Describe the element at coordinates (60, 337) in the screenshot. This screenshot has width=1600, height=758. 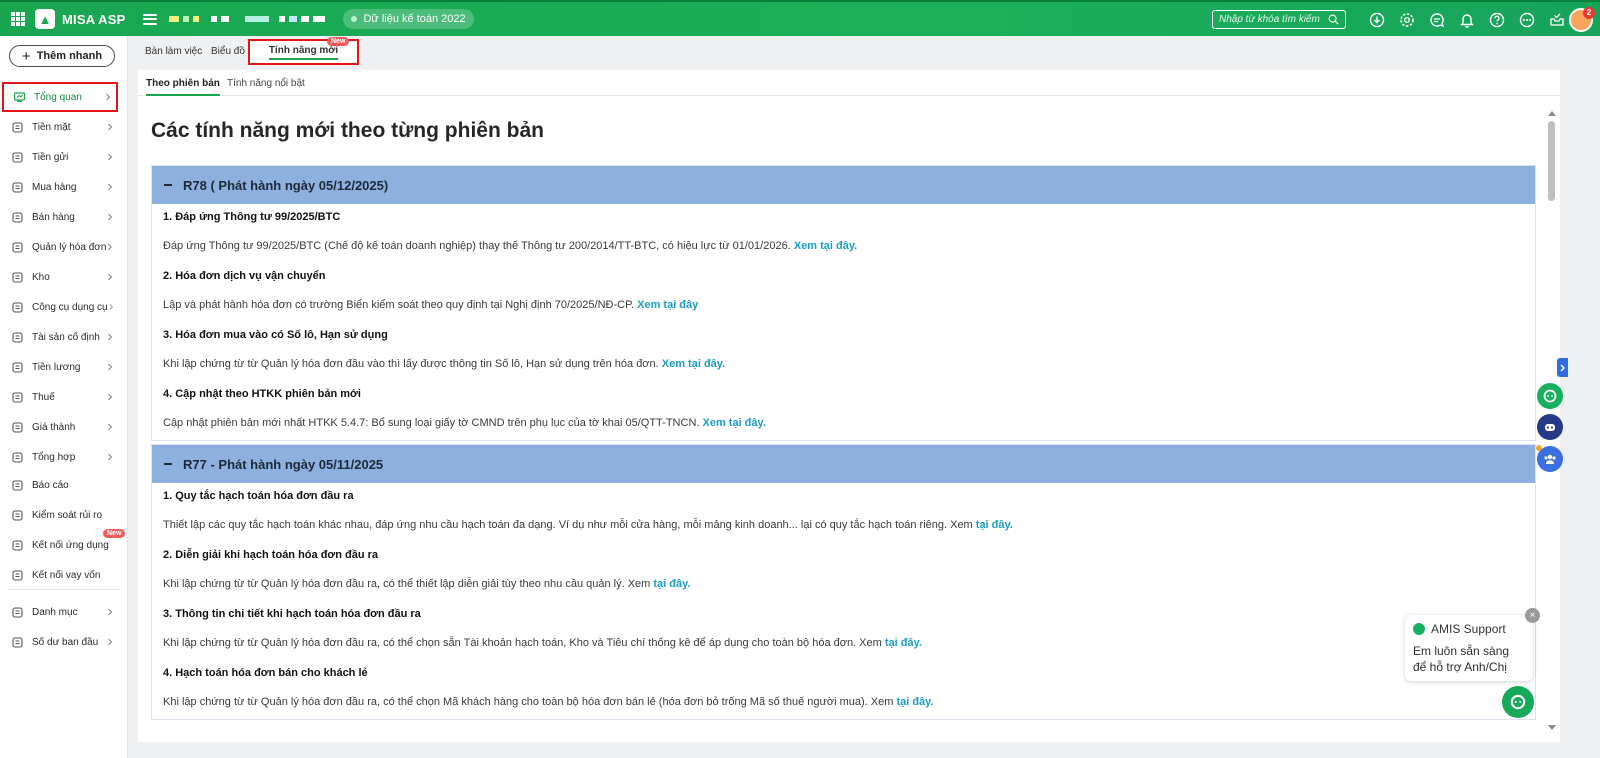
I see `sidebar-item-asset: Tài sản cố định` at that location.